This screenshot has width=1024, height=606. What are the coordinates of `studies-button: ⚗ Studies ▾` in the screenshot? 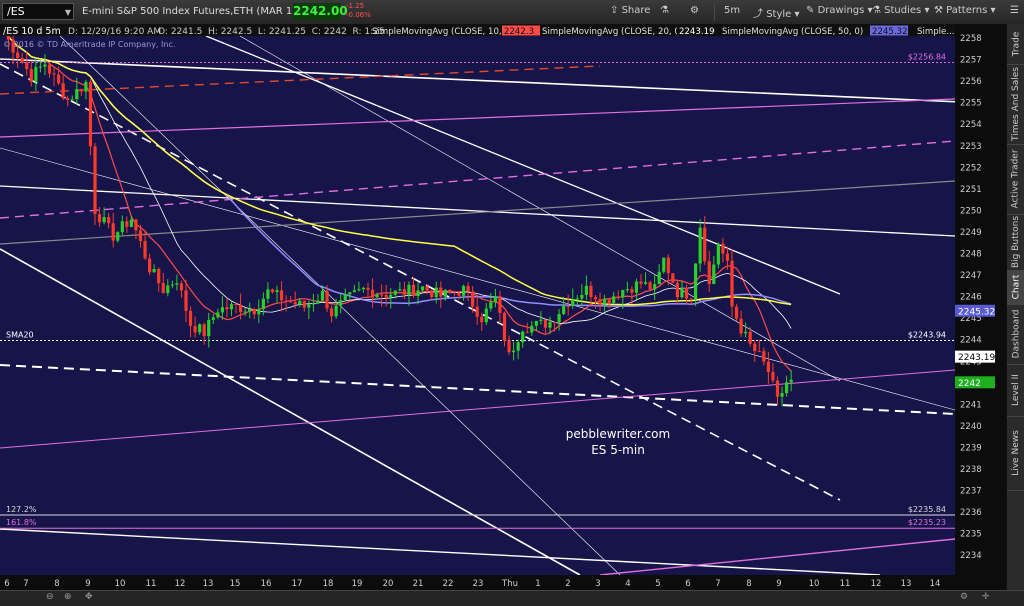 It's located at (900, 10).